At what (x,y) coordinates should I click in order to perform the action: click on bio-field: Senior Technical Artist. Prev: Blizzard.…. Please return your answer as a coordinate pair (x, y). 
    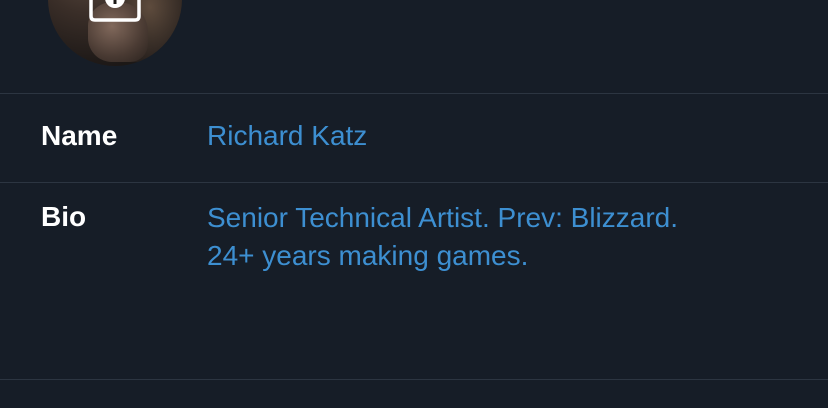
    Looking at the image, I should click on (502, 237).